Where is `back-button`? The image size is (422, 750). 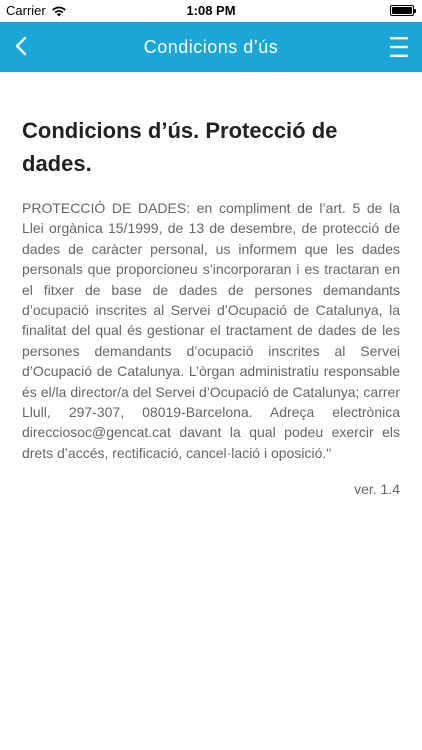
back-button is located at coordinates (21, 46).